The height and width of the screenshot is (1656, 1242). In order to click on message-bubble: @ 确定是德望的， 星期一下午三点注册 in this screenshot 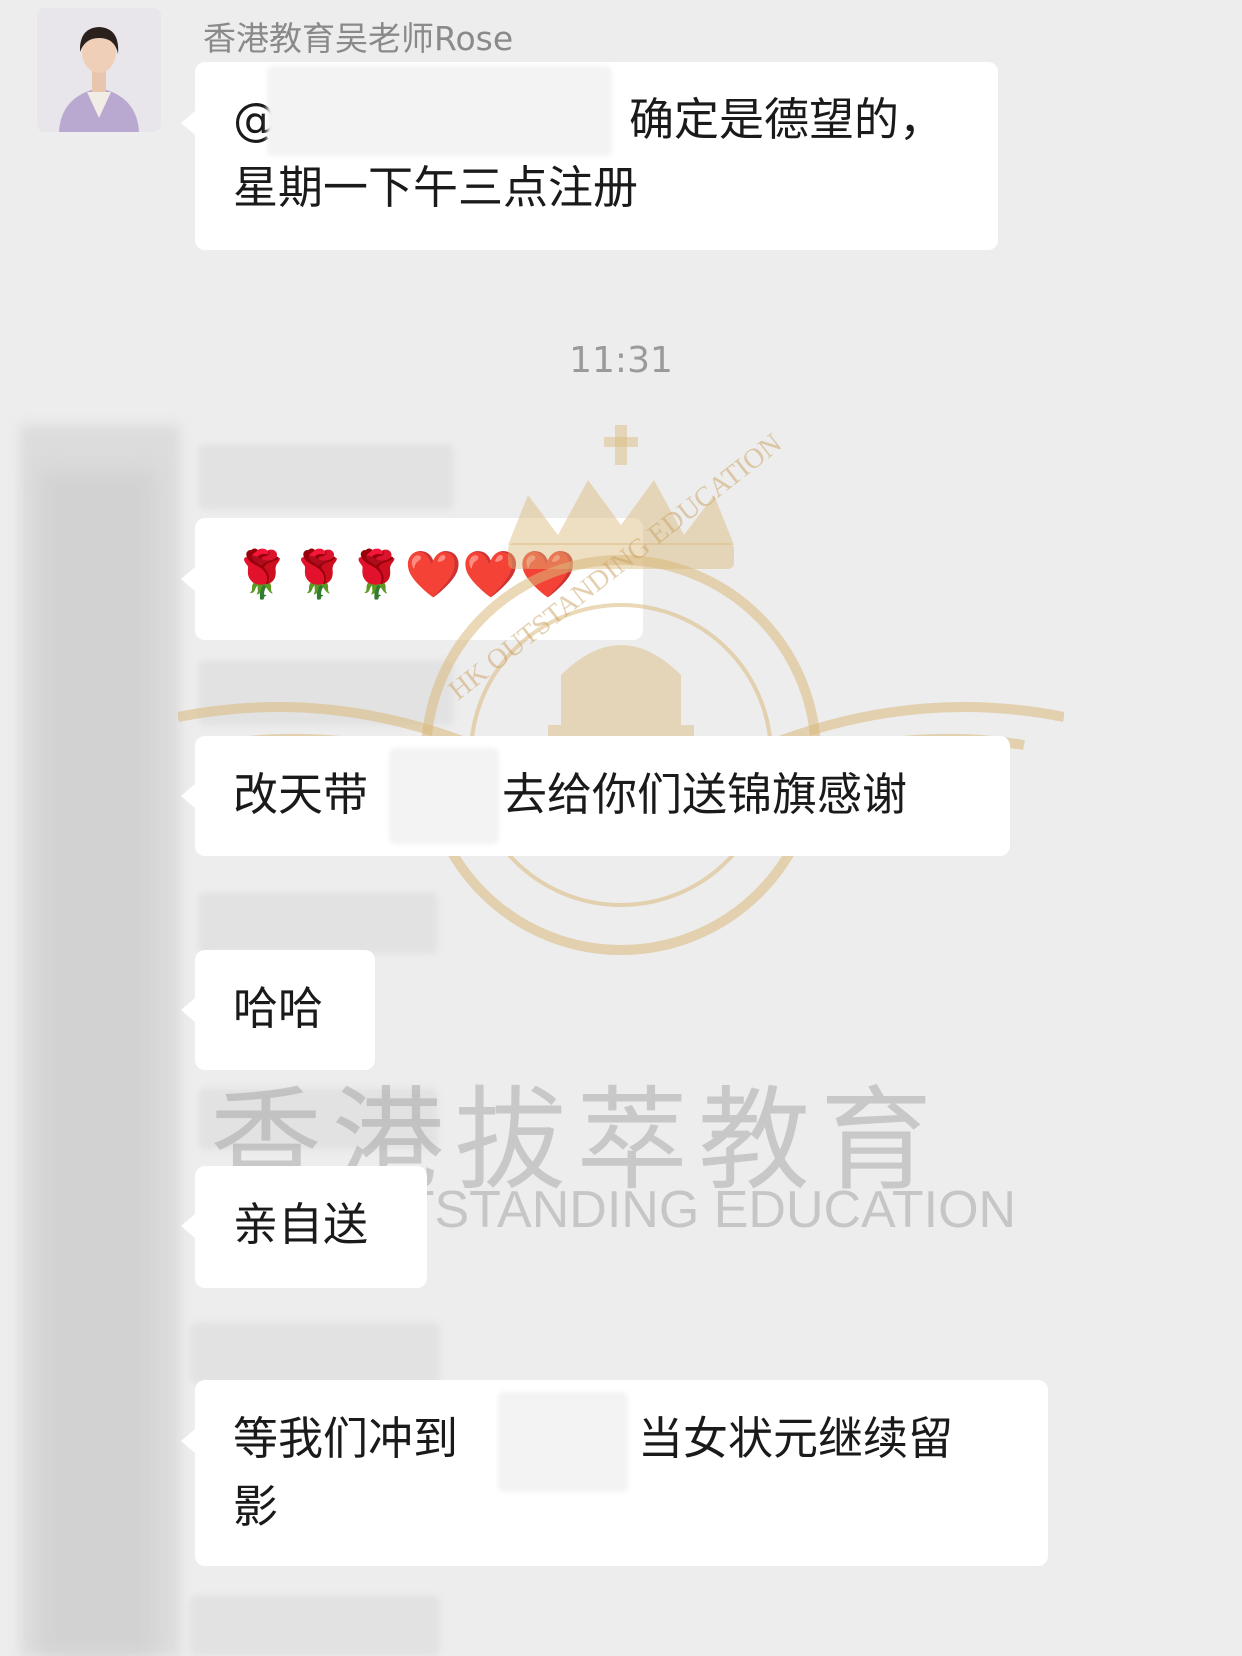, I will do `click(596, 156)`.